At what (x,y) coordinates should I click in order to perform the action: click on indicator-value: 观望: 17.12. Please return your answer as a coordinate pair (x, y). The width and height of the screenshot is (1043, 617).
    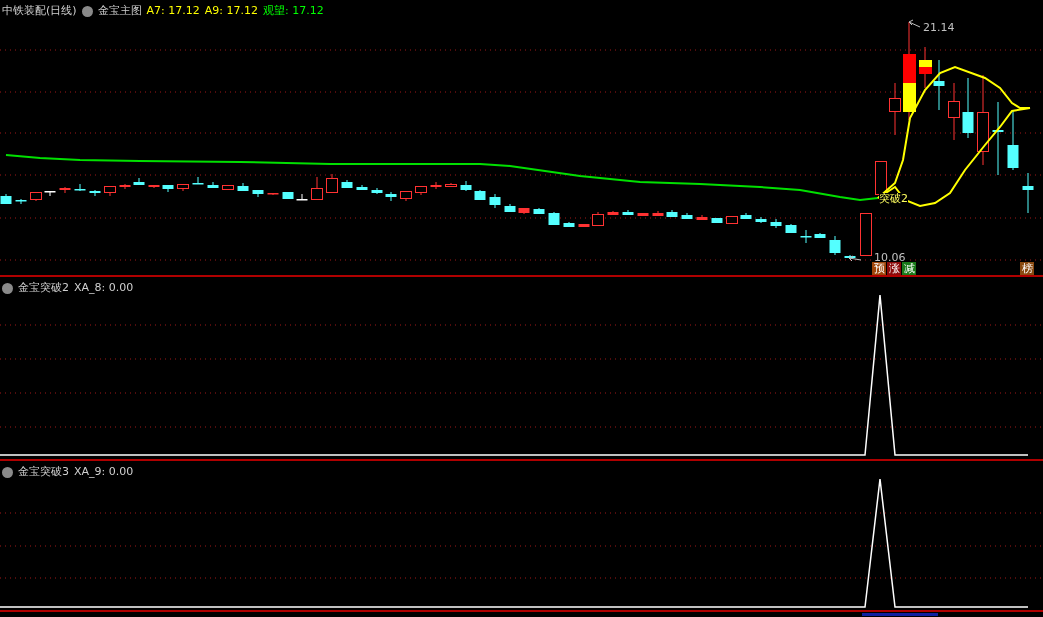
    Looking at the image, I should click on (293, 11).